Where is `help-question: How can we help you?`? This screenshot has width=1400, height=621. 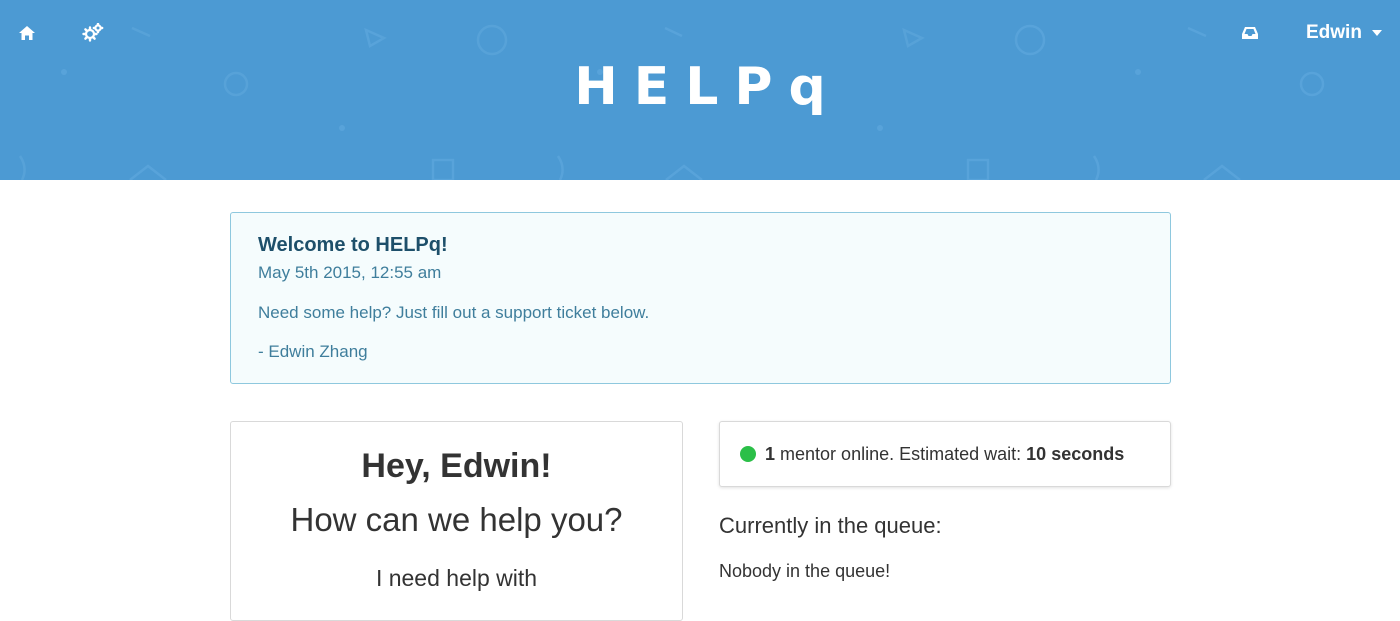 help-question: How can we help you? is located at coordinates (456, 519).